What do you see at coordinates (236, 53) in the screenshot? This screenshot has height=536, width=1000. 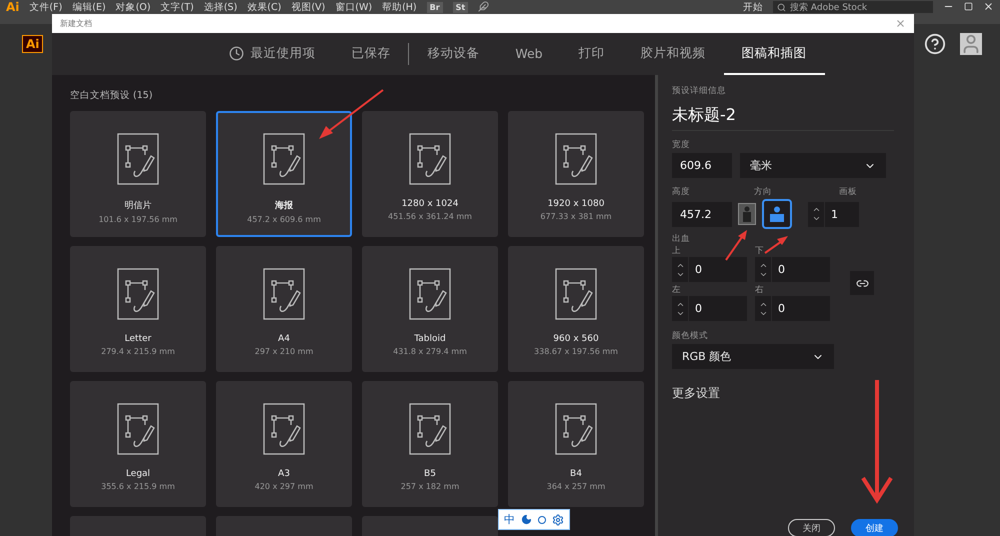 I see `clock-icon` at bounding box center [236, 53].